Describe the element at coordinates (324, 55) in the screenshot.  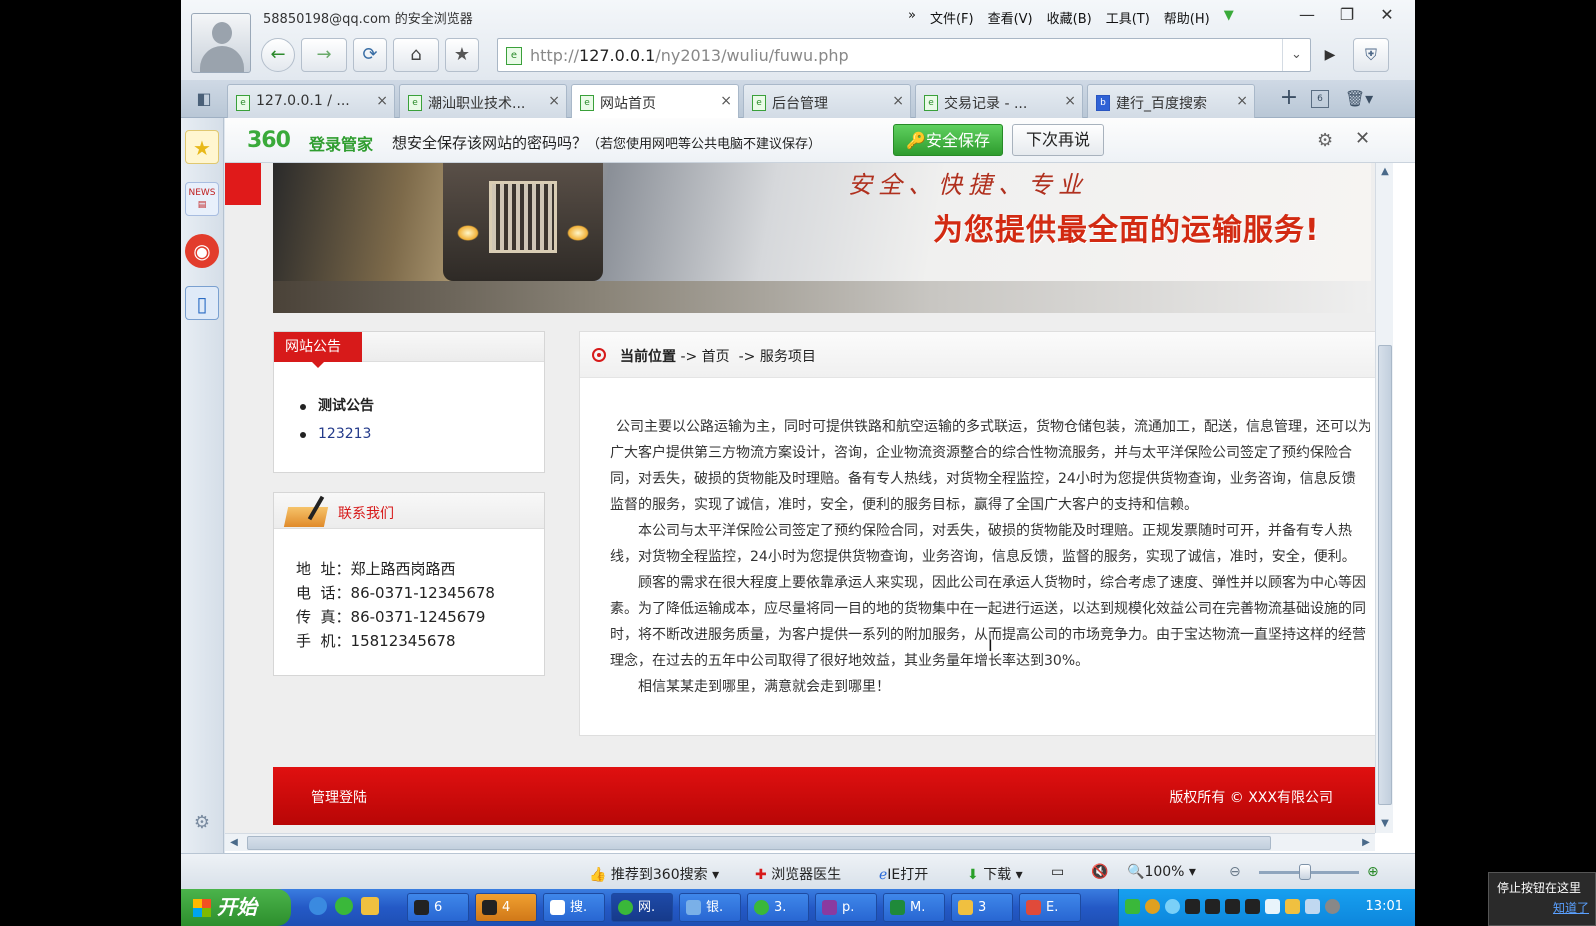
I see `forward-button: →` at that location.